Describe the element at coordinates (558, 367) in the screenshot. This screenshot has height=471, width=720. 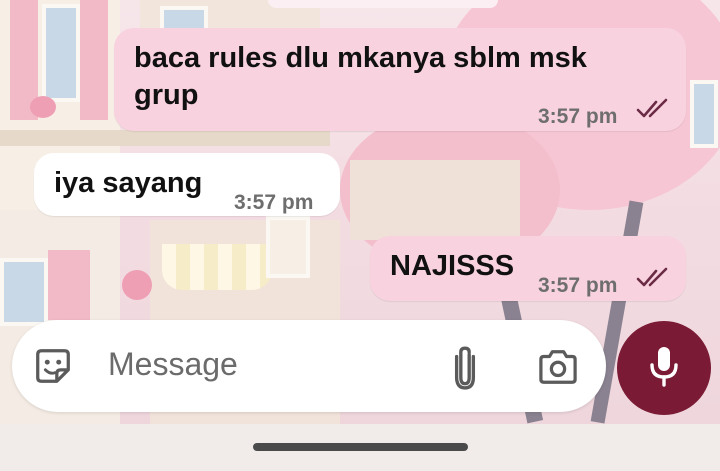
I see `camera-icon` at that location.